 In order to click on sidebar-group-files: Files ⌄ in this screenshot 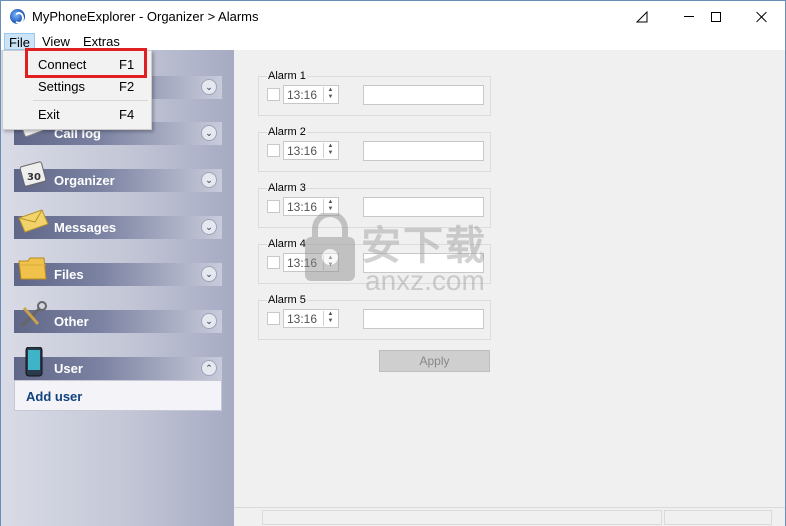, I will do `click(118, 271)`.